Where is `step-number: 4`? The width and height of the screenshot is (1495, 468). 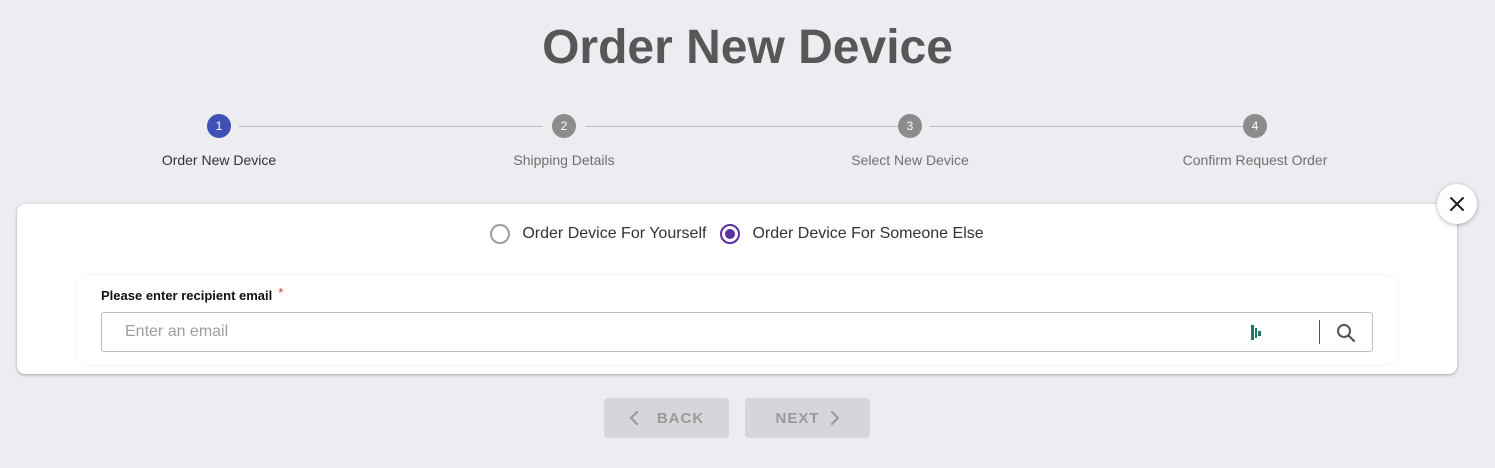 step-number: 4 is located at coordinates (1255, 126).